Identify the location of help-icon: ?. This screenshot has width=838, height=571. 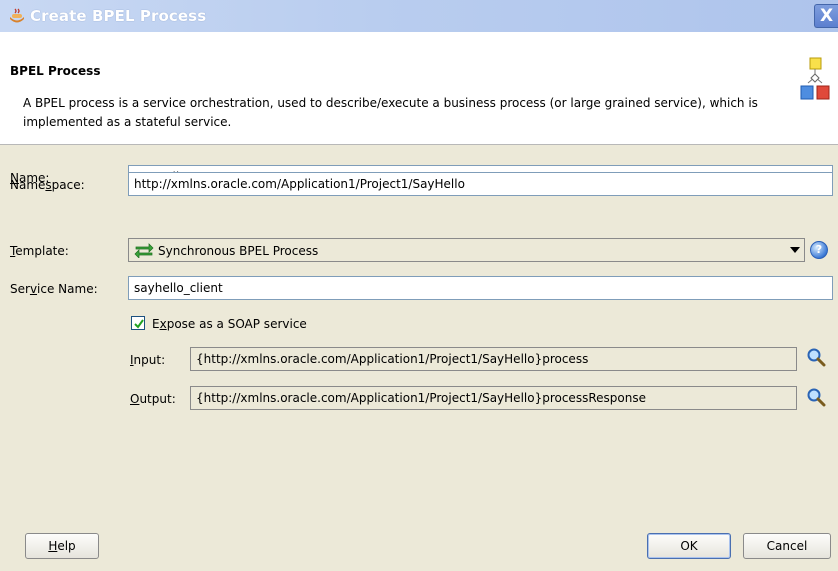
(819, 250).